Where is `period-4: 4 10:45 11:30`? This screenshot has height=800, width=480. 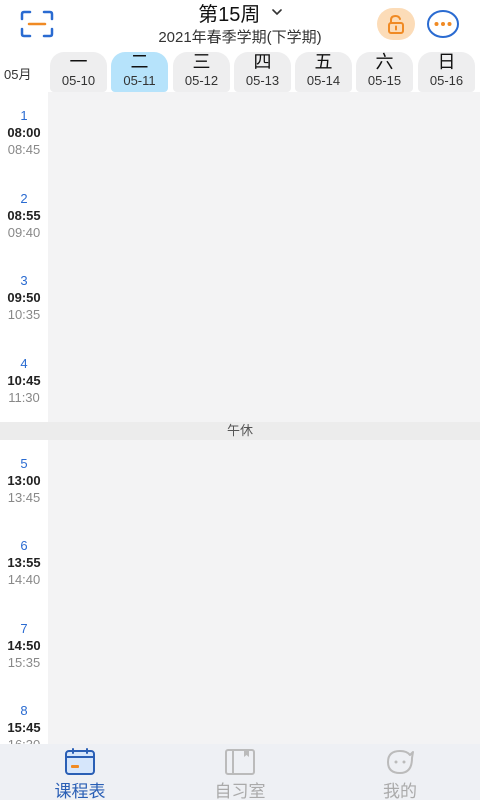
period-4: 4 10:45 11:30 is located at coordinates (24, 381).